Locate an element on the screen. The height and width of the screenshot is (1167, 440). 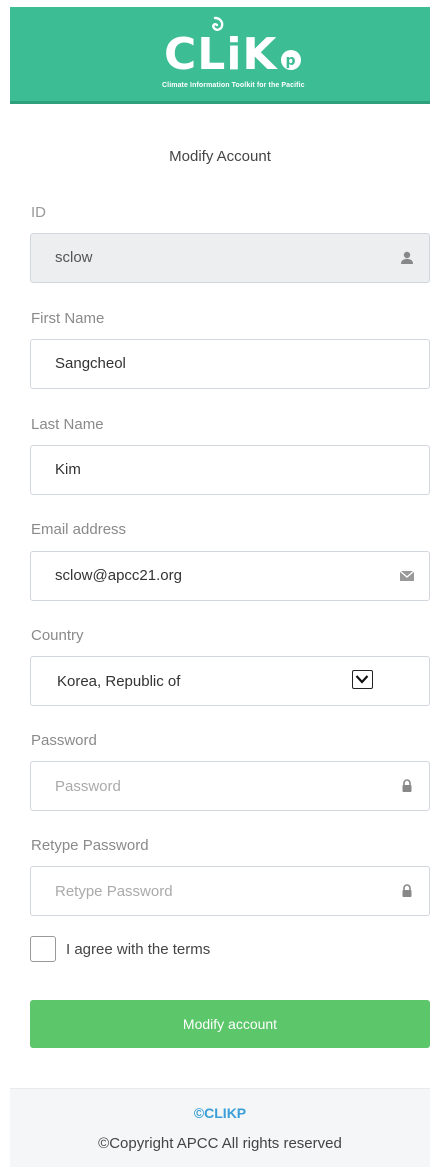
password-field: Password is located at coordinates (230, 786).